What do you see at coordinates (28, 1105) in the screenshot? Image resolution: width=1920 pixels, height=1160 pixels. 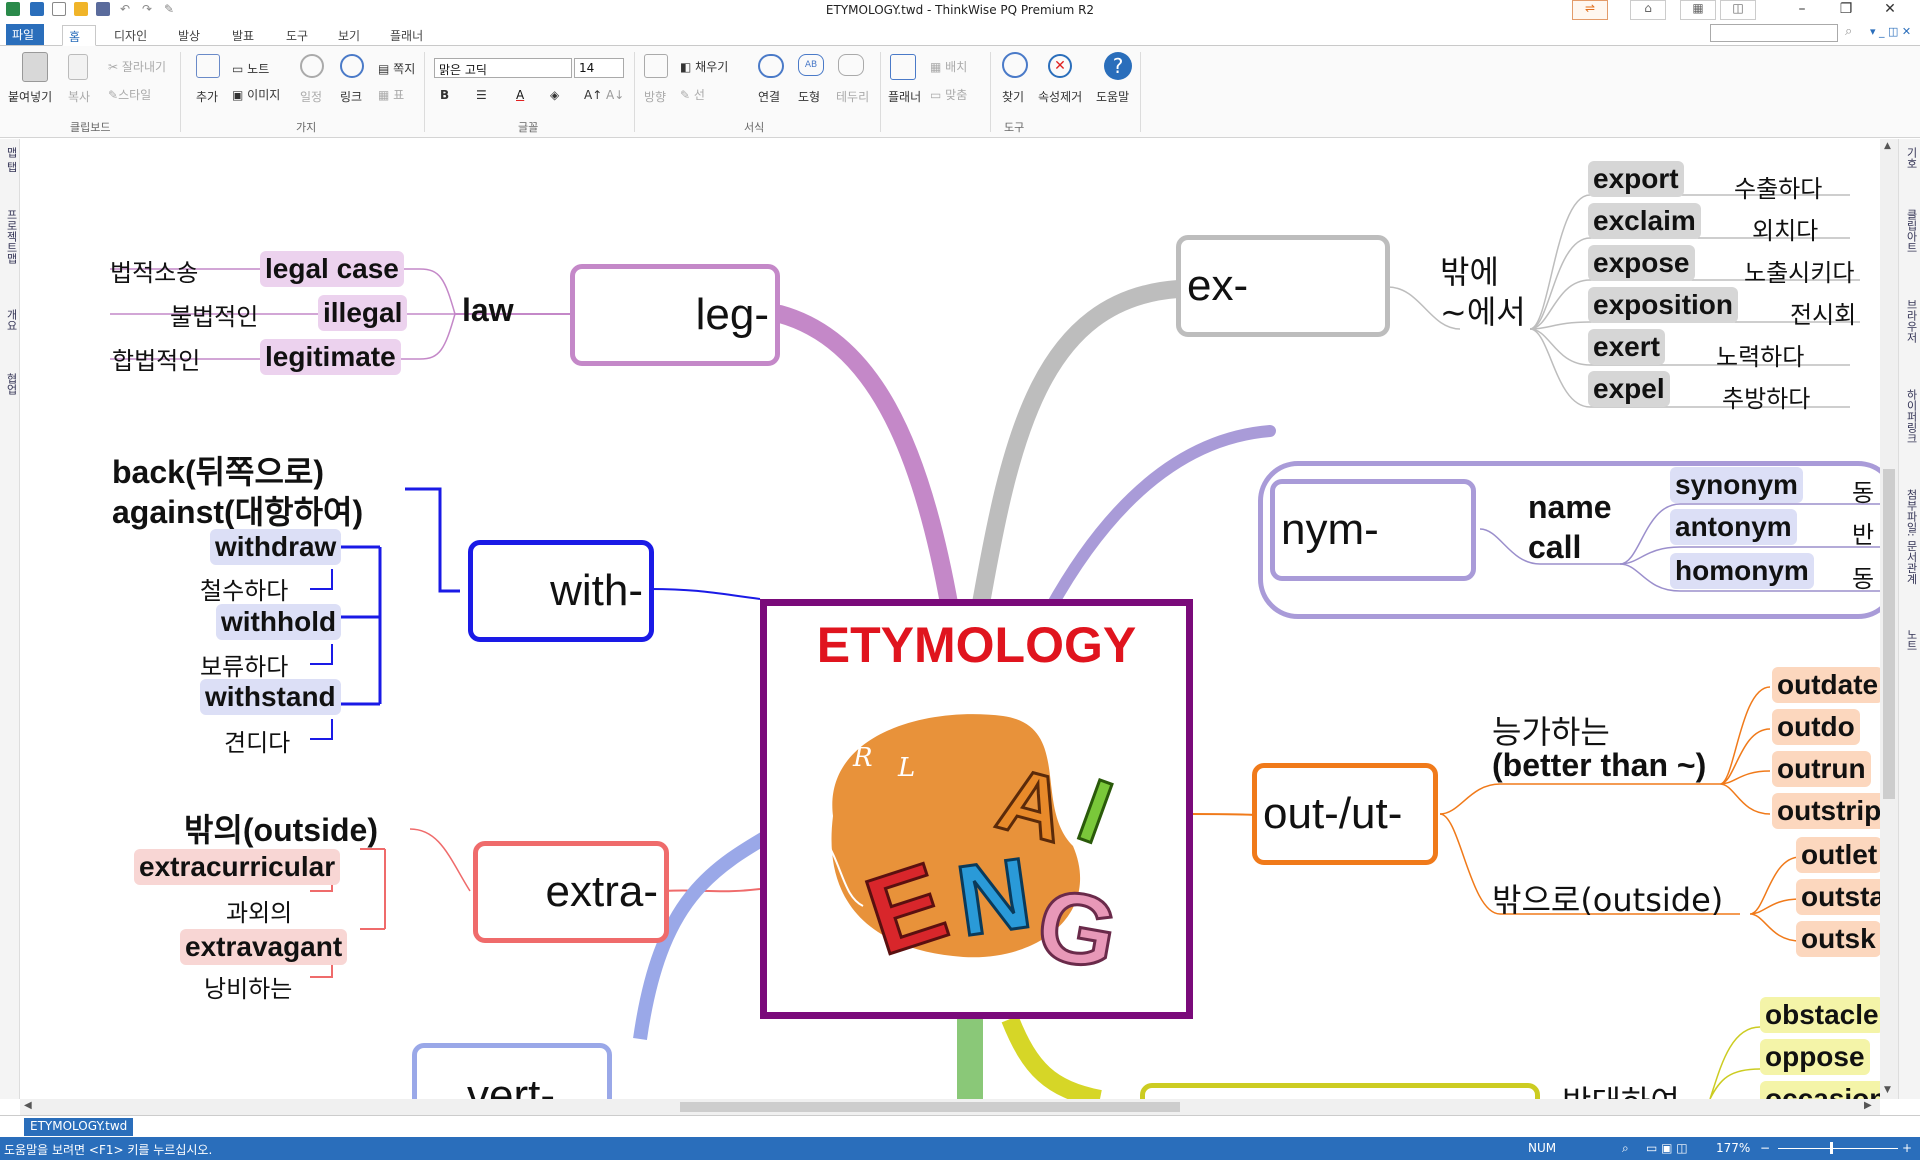 I see `scroll-left-icon: ◀` at bounding box center [28, 1105].